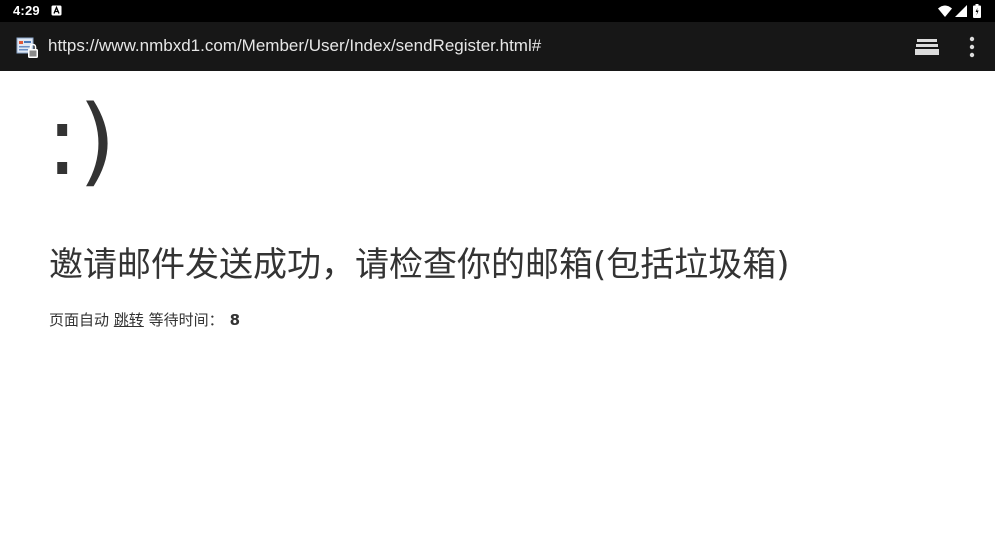 This screenshot has width=995, height=559. What do you see at coordinates (497, 11) in the screenshot?
I see `status-bar: 4:29` at bounding box center [497, 11].